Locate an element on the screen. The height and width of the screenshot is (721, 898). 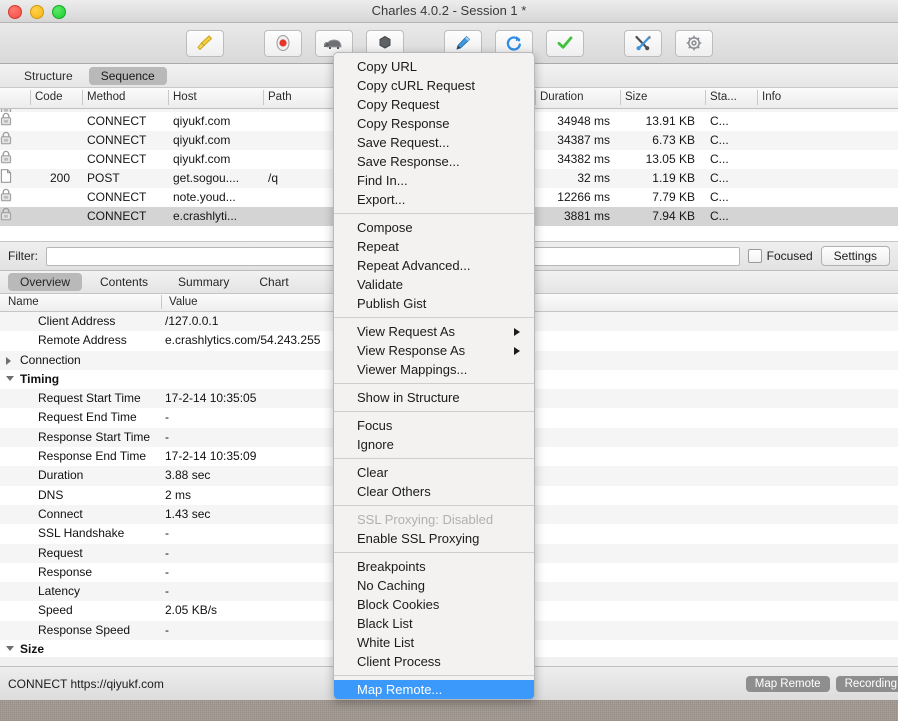
menu-item-white-list: White List is located at coordinates (434, 642).